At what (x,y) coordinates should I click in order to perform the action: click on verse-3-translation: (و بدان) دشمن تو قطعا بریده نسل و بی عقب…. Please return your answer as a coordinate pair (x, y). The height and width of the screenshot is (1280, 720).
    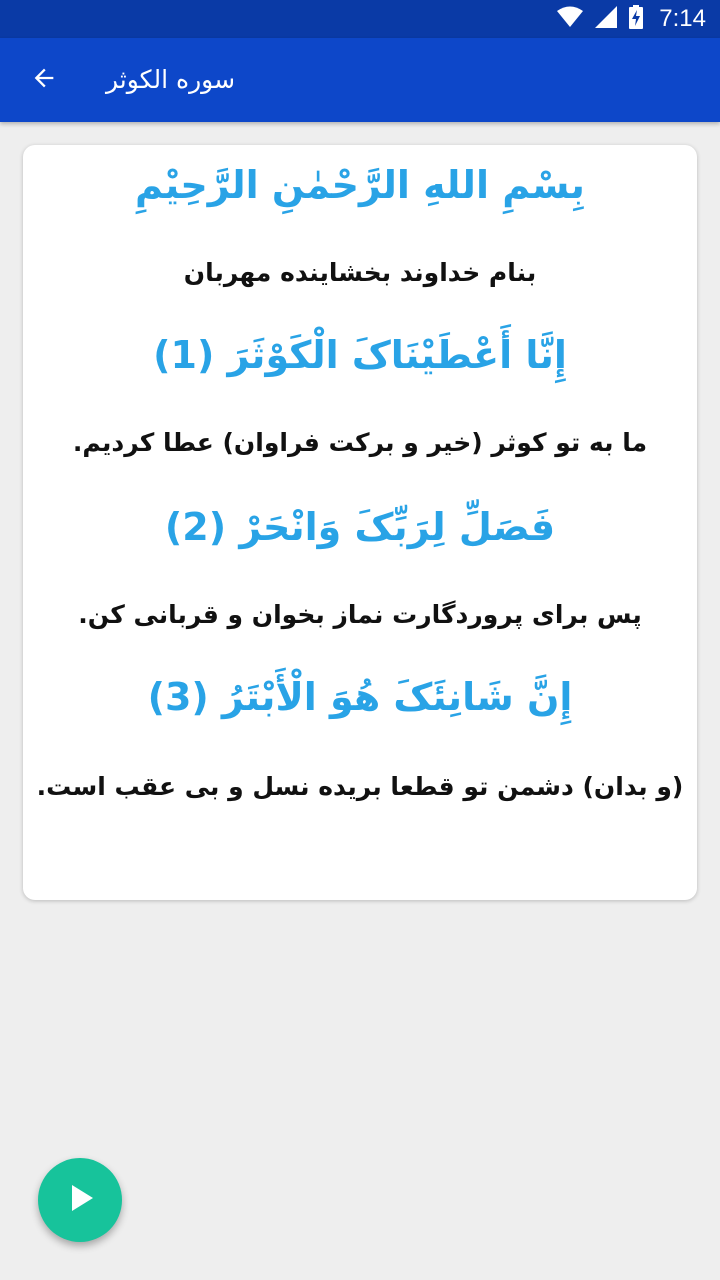
    Looking at the image, I should click on (360, 786).